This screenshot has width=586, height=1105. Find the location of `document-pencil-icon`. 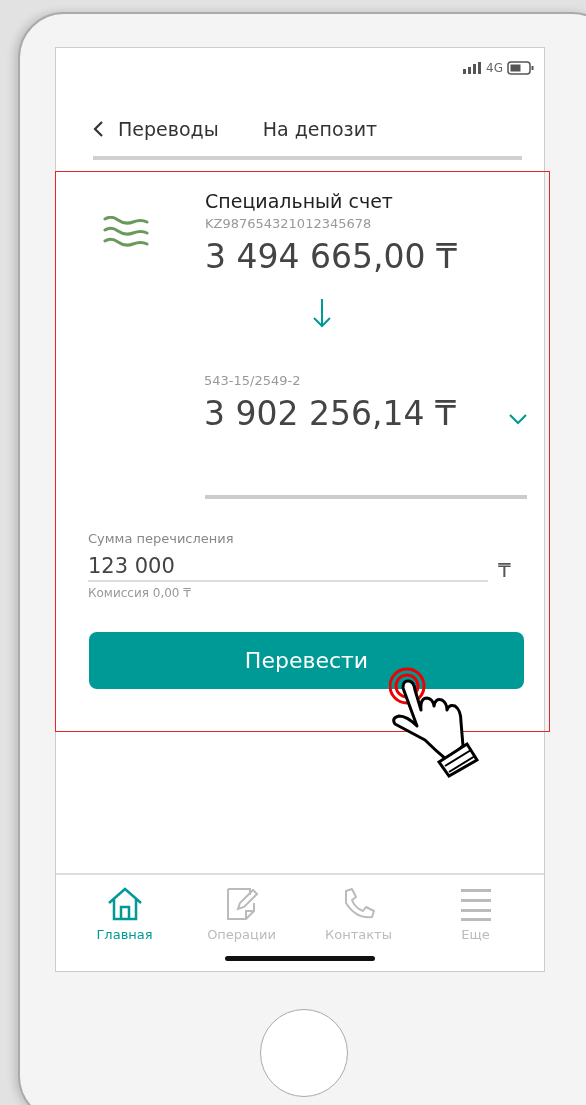

document-pencil-icon is located at coordinates (241, 904).